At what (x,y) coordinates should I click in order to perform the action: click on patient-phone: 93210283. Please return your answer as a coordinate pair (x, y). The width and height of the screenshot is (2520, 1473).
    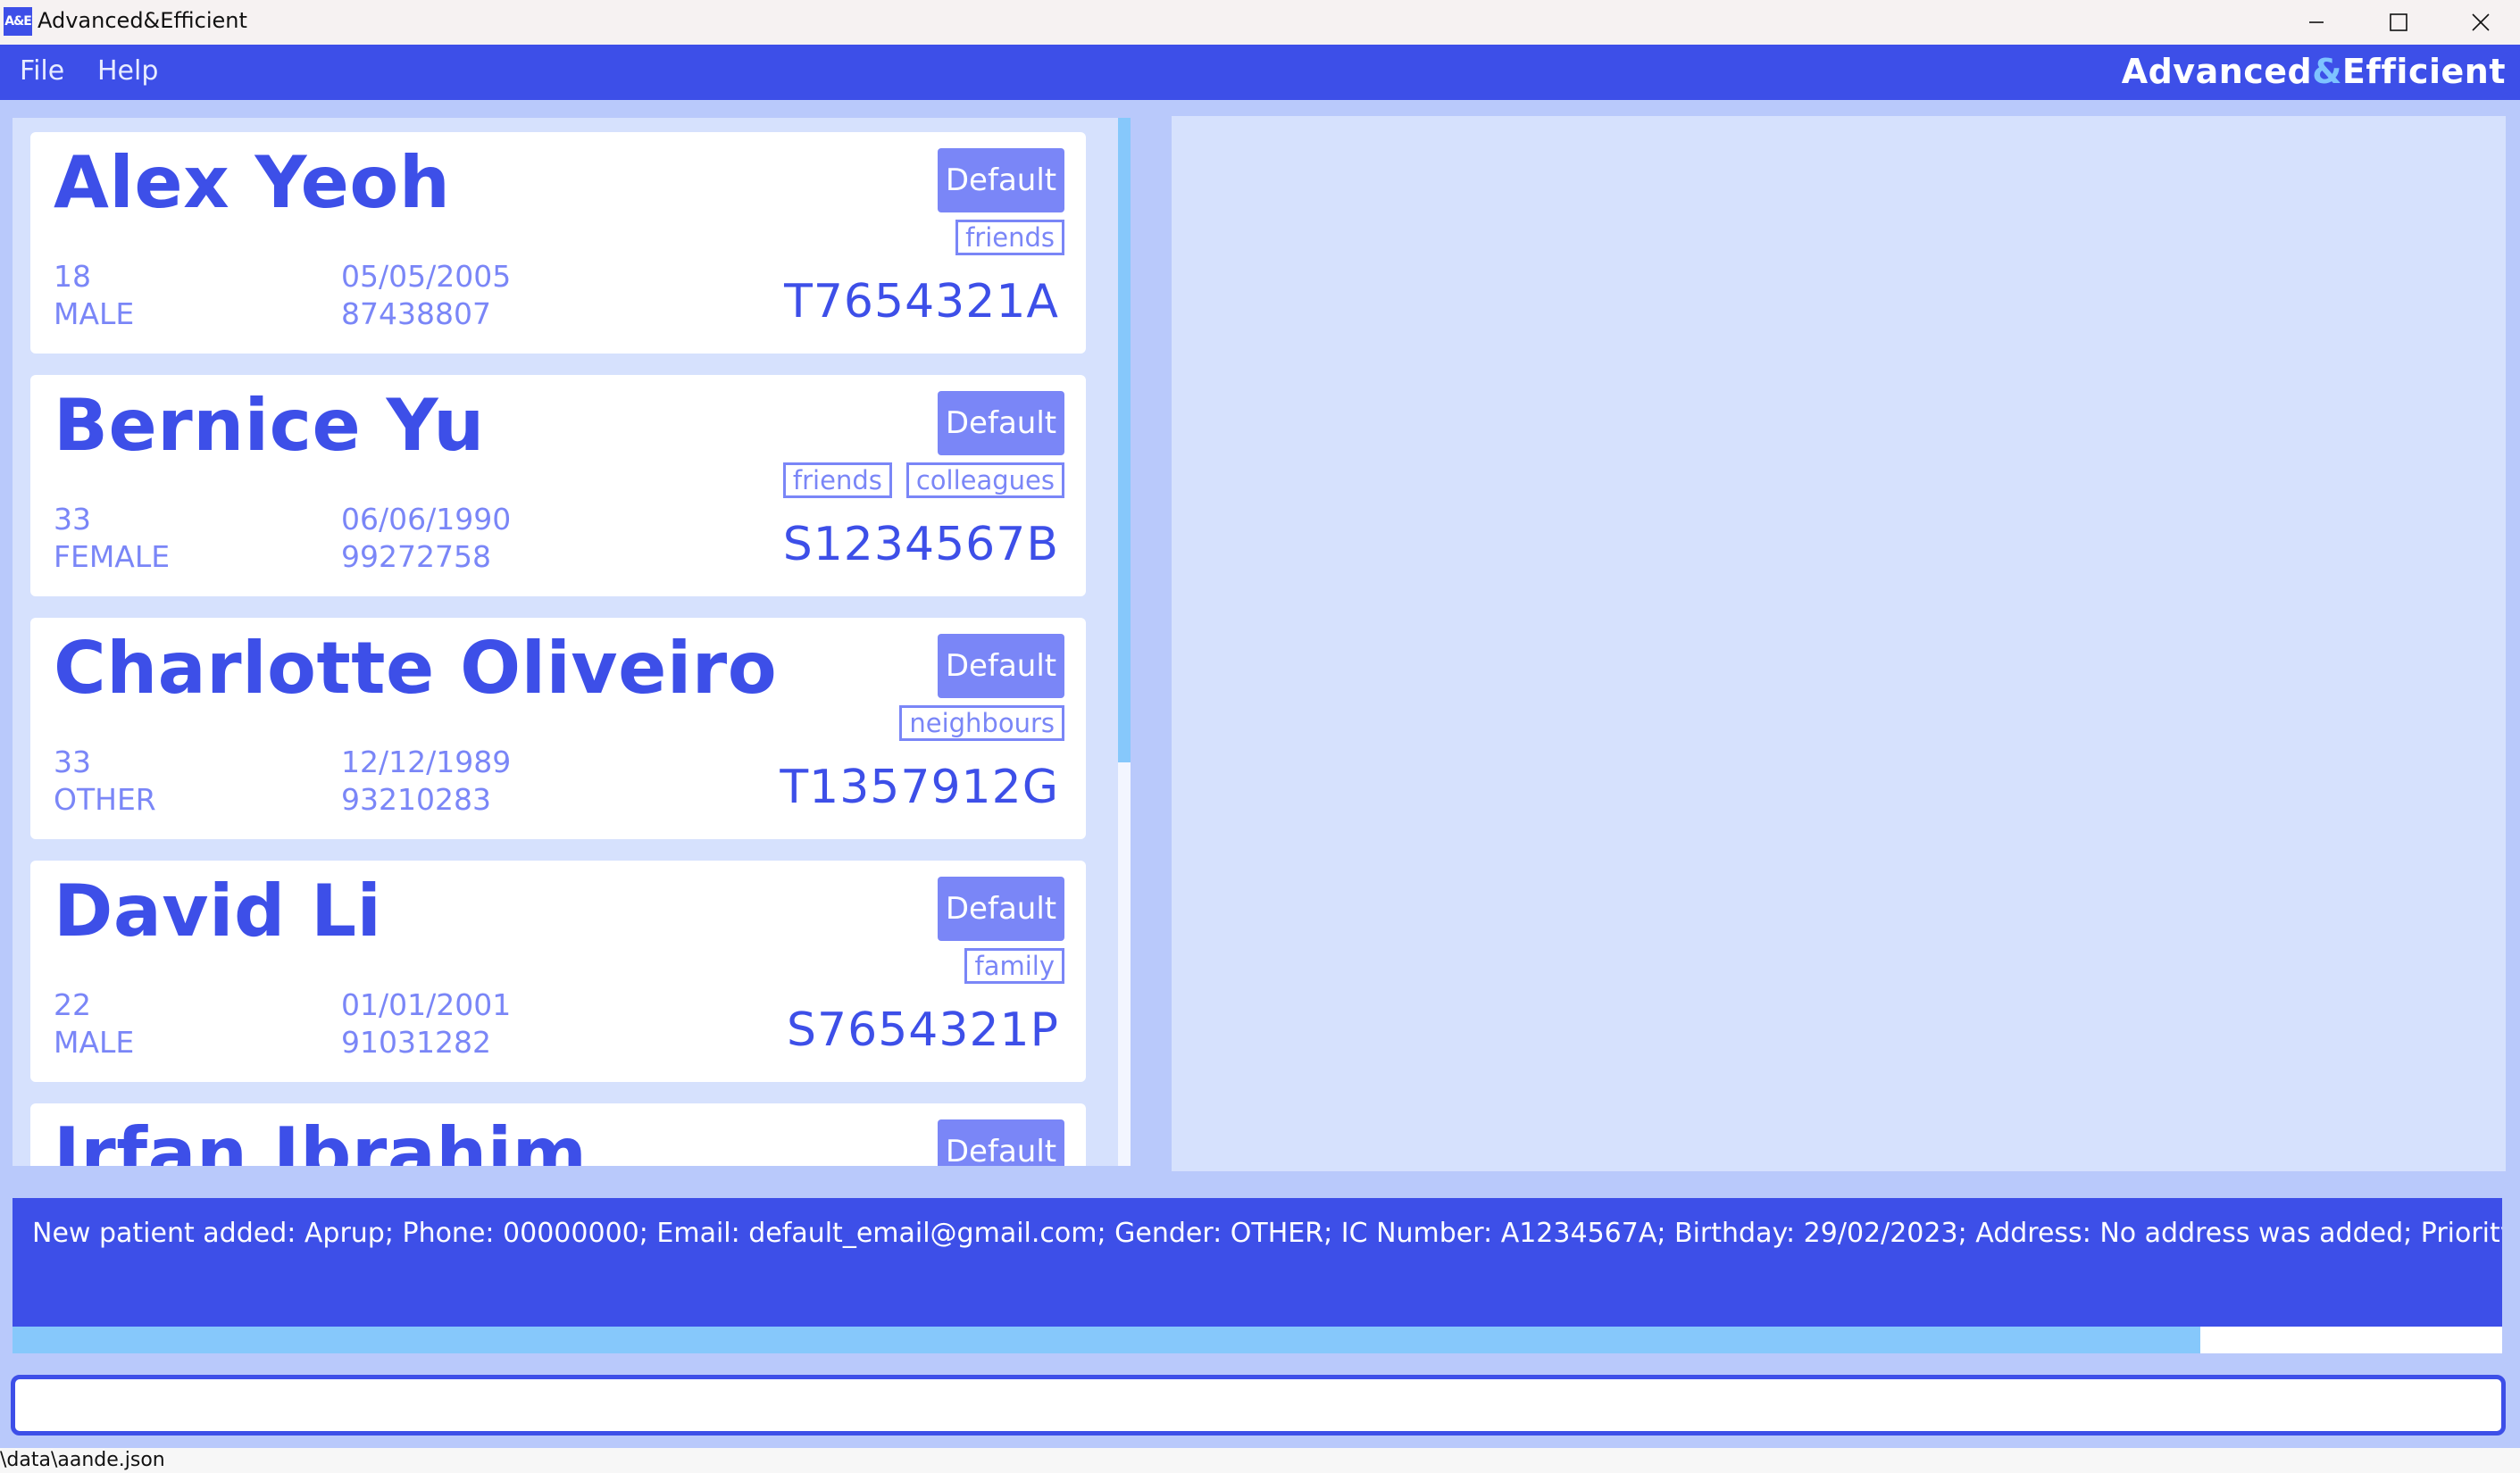
    Looking at the image, I should click on (416, 799).